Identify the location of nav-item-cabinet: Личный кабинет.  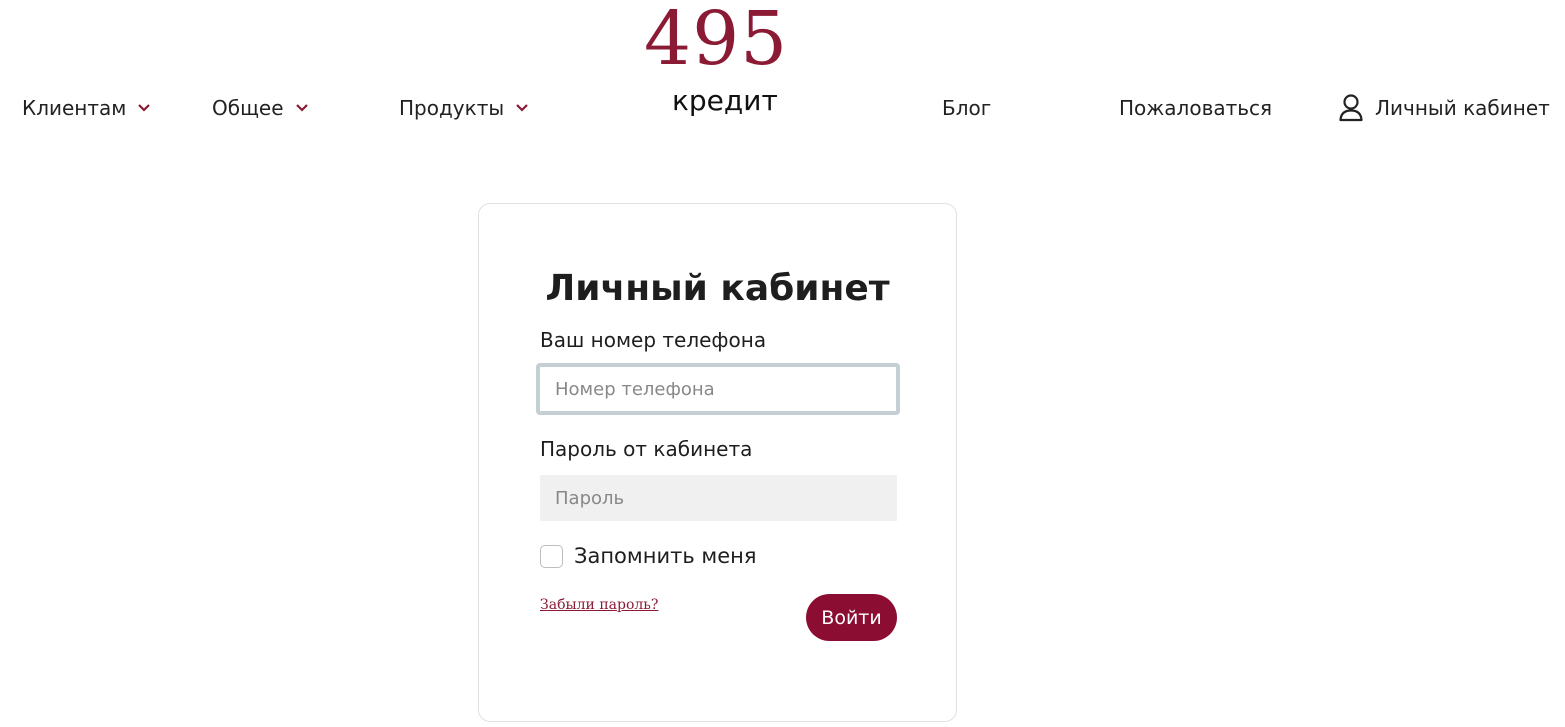
(1444, 108).